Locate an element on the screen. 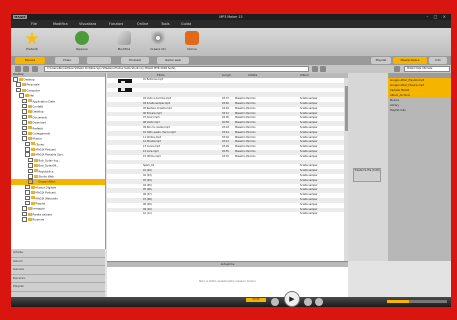  back-icon is located at coordinates (18, 69).